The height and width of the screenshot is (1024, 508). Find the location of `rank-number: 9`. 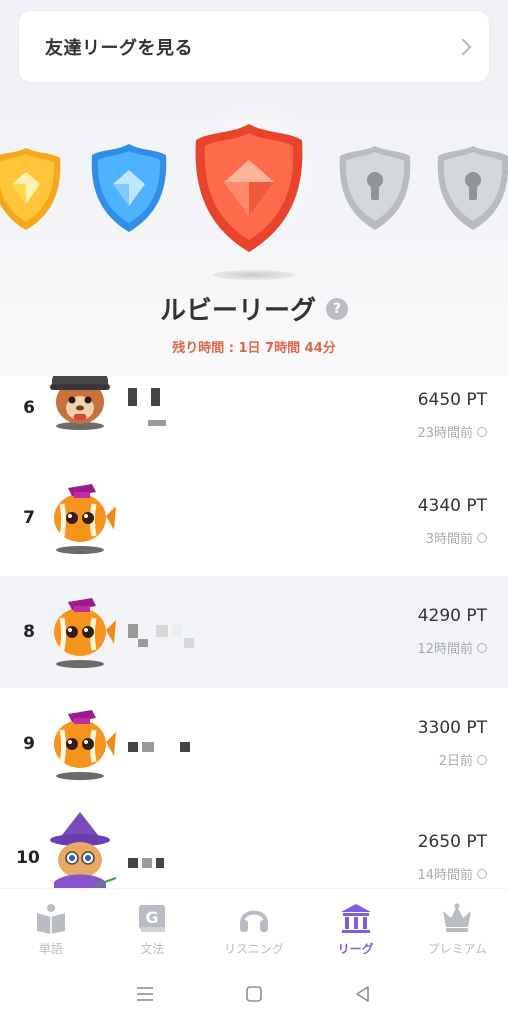

rank-number: 9 is located at coordinates (29, 744).